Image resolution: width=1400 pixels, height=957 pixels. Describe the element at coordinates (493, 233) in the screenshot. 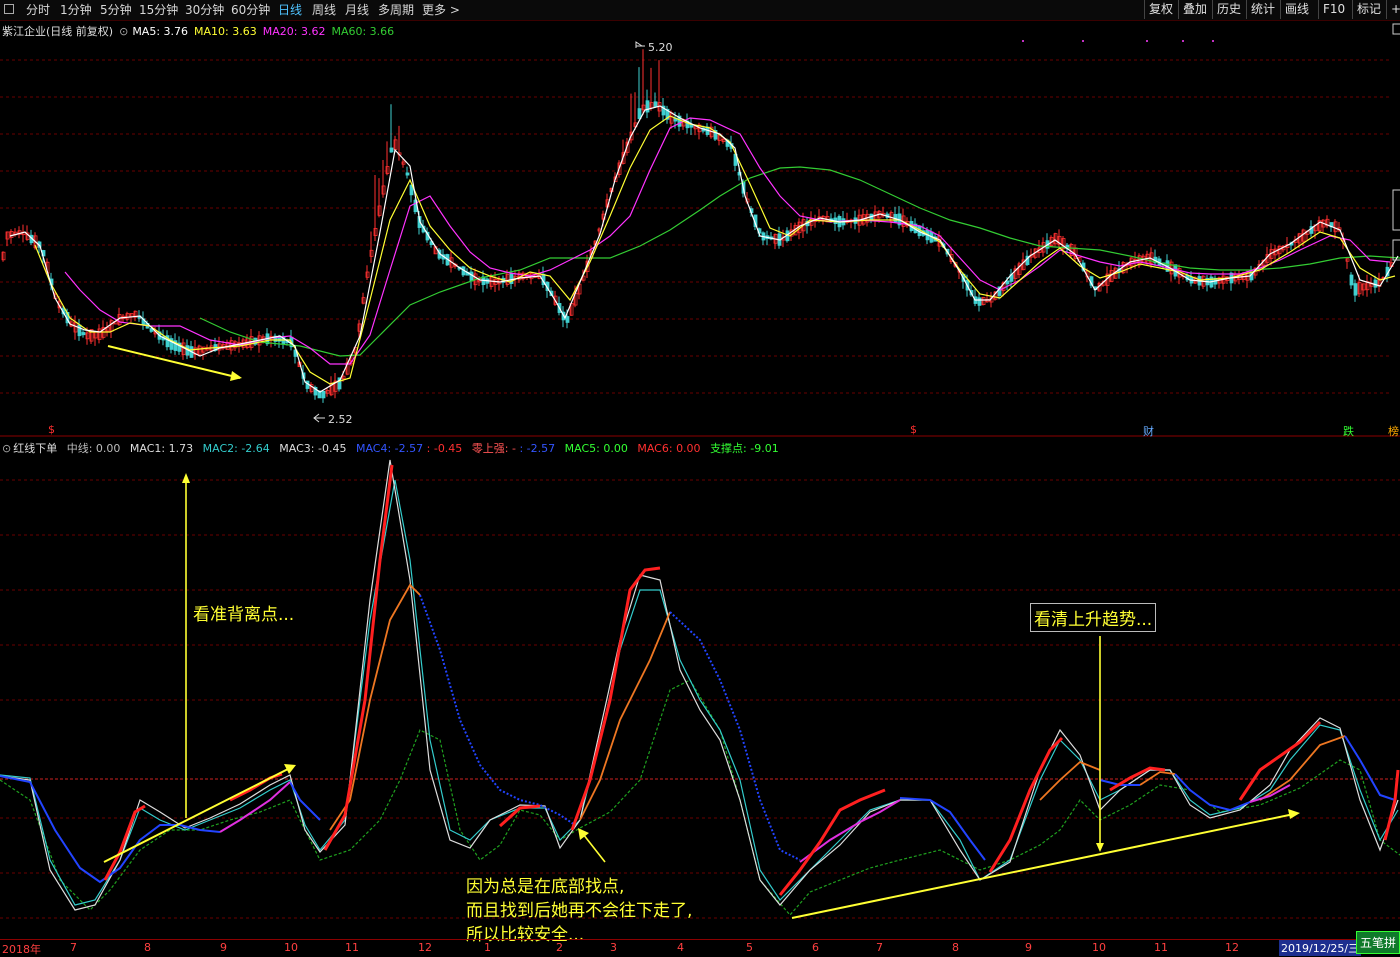

I see `extreme-markers: 5.20 2.52` at that location.